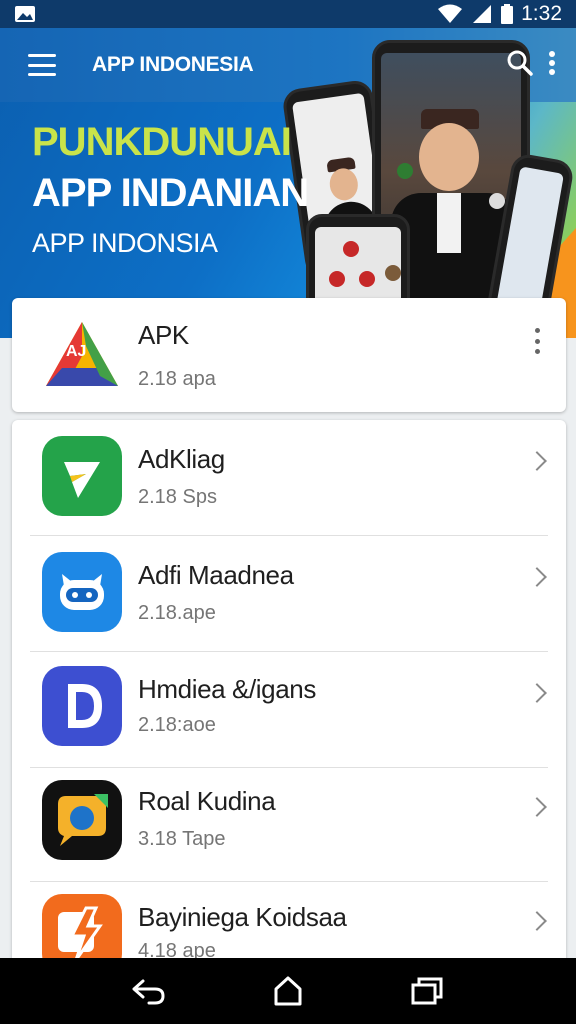 The height and width of the screenshot is (1024, 576). Describe the element at coordinates (82, 820) in the screenshot. I see `chat-bubble-icon` at that location.